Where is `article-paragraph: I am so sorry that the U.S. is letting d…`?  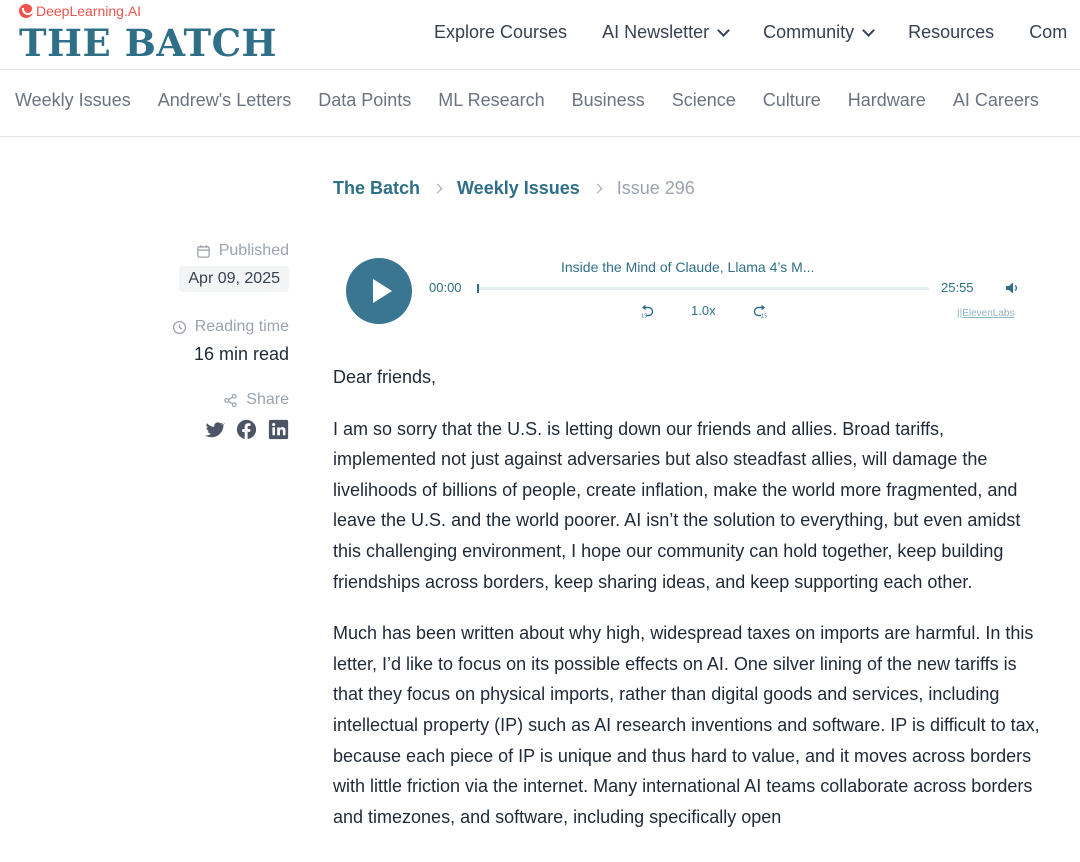 article-paragraph: I am so sorry that the U.S. is letting d… is located at coordinates (677, 505).